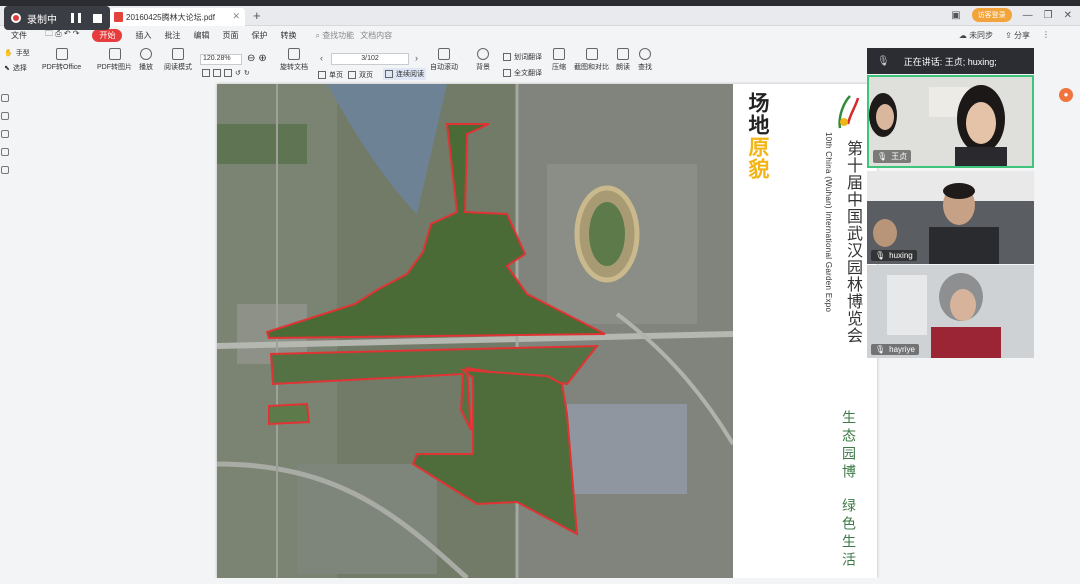  I want to click on continuous-read-button: 连续阅读, so click(404, 74).